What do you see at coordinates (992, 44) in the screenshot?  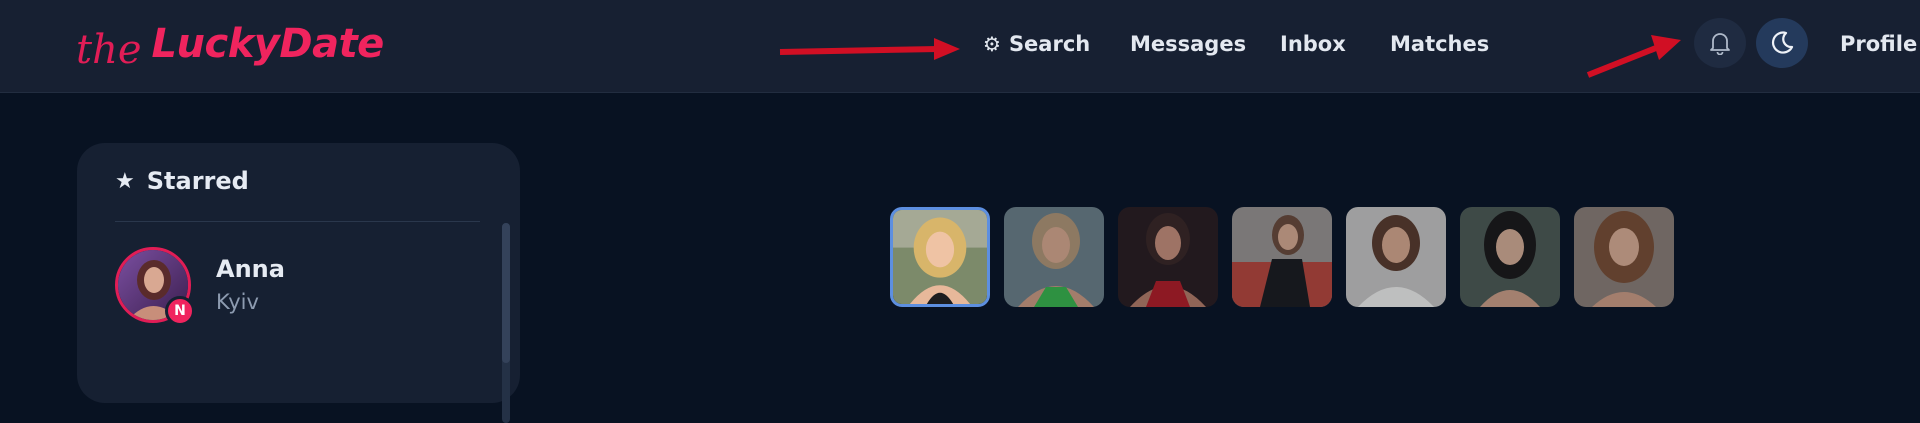 I see `gear-icon: ⚙` at bounding box center [992, 44].